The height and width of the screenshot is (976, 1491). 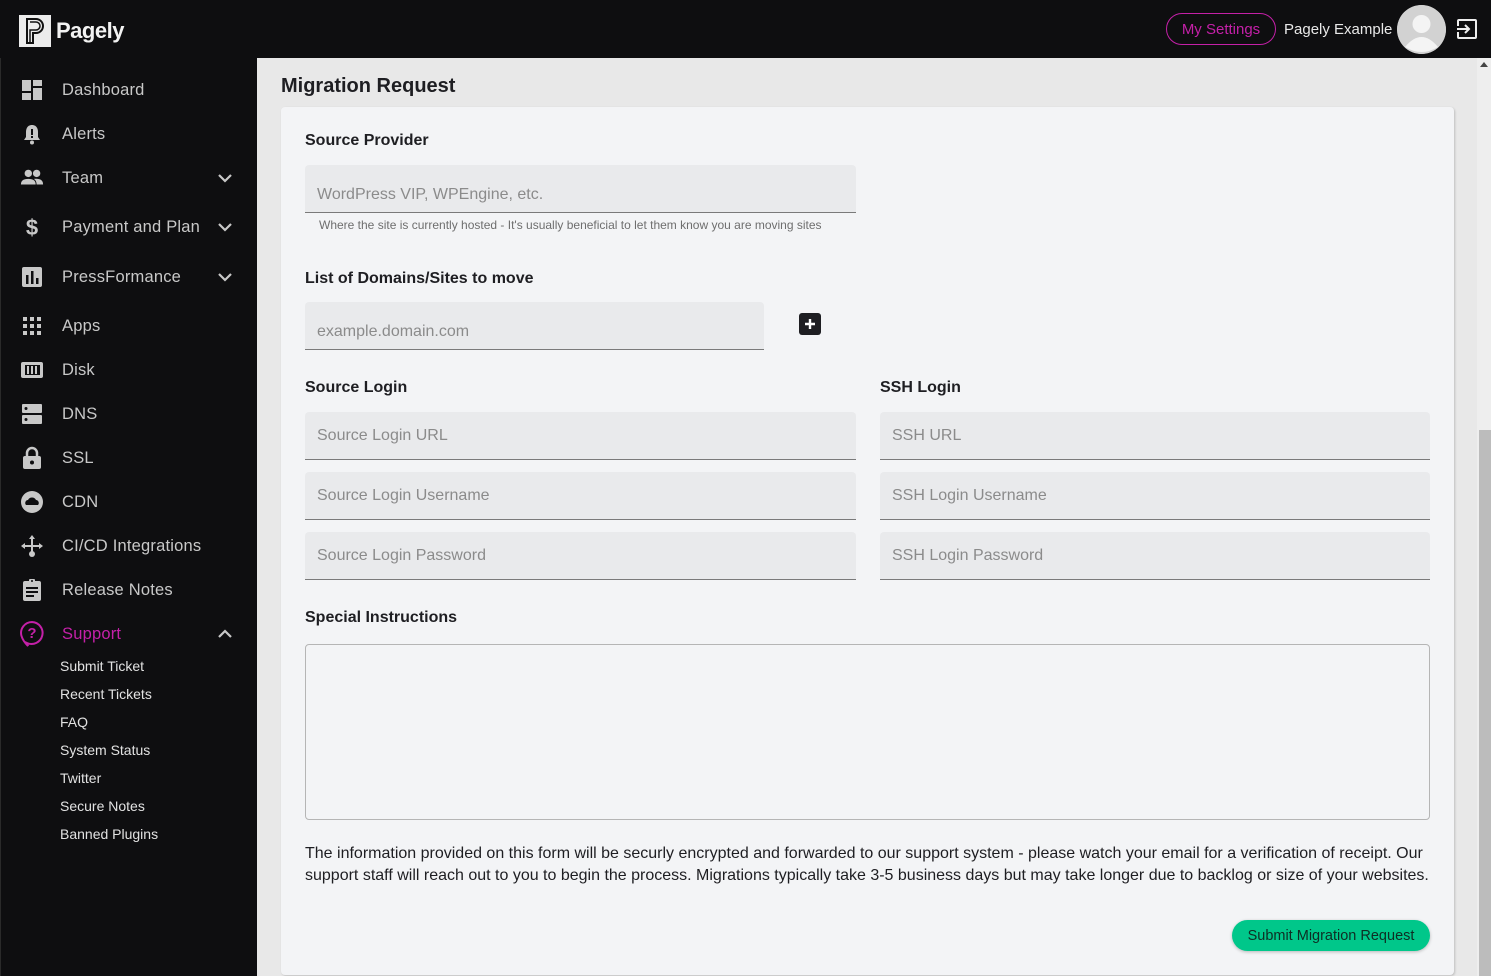 I want to click on dollar-icon: $, so click(x=32, y=227).